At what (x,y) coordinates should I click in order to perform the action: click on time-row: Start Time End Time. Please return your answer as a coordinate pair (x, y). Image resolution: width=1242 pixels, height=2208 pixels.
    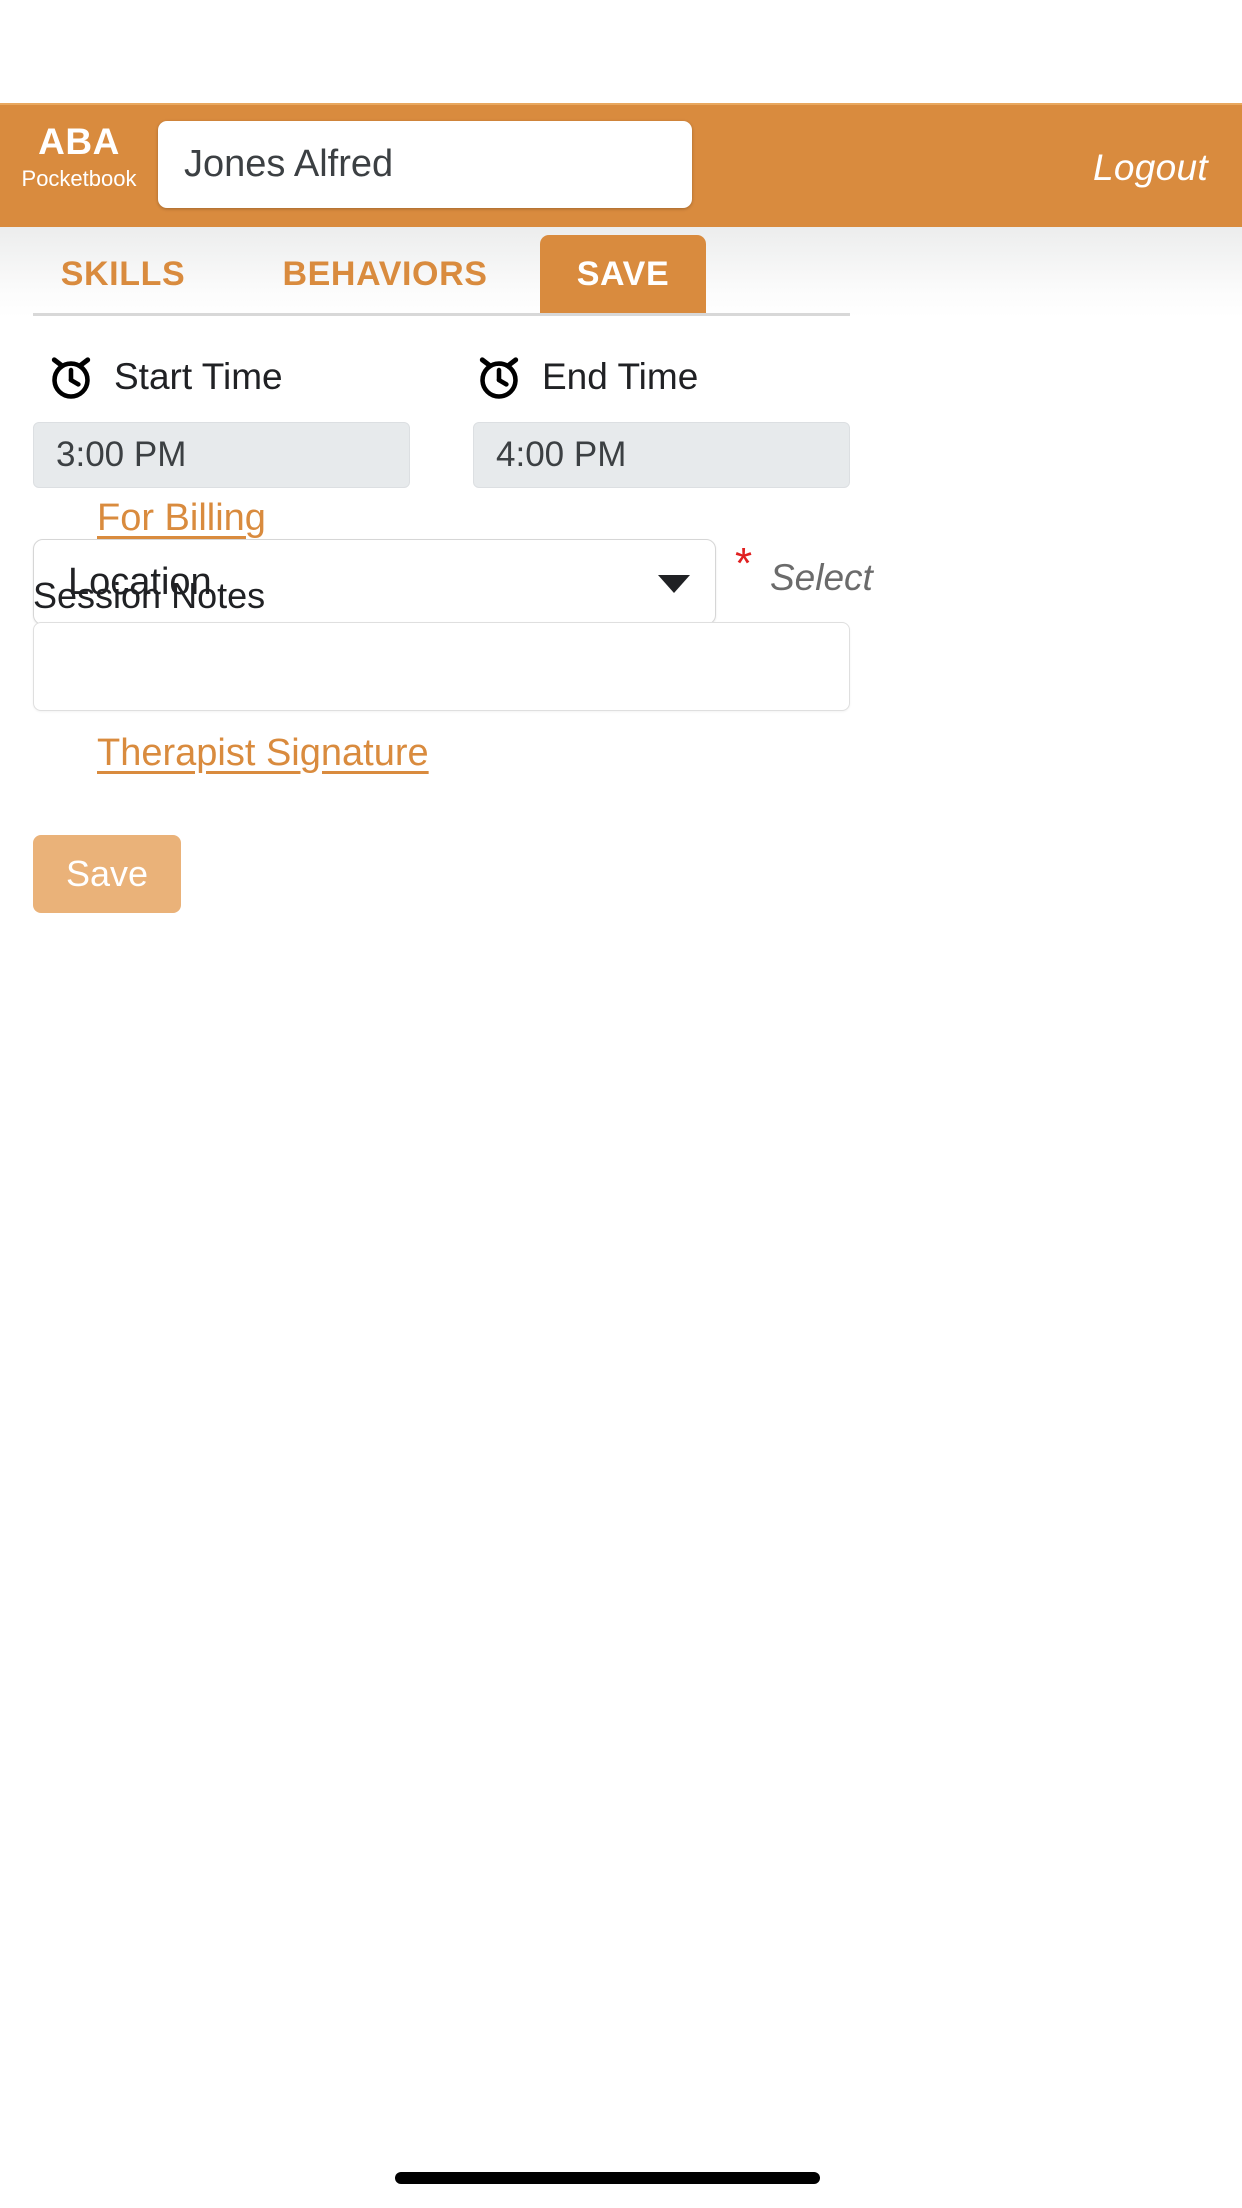
    Looking at the image, I should click on (621, 417).